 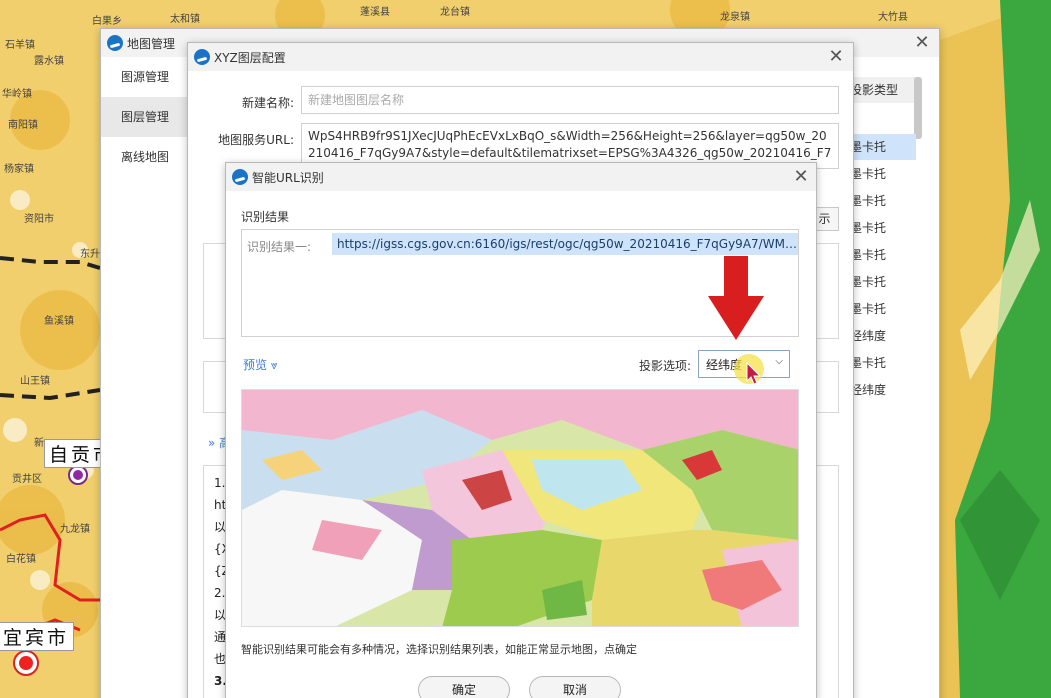 What do you see at coordinates (39, 443) in the screenshot?
I see `map-place-label: 新` at bounding box center [39, 443].